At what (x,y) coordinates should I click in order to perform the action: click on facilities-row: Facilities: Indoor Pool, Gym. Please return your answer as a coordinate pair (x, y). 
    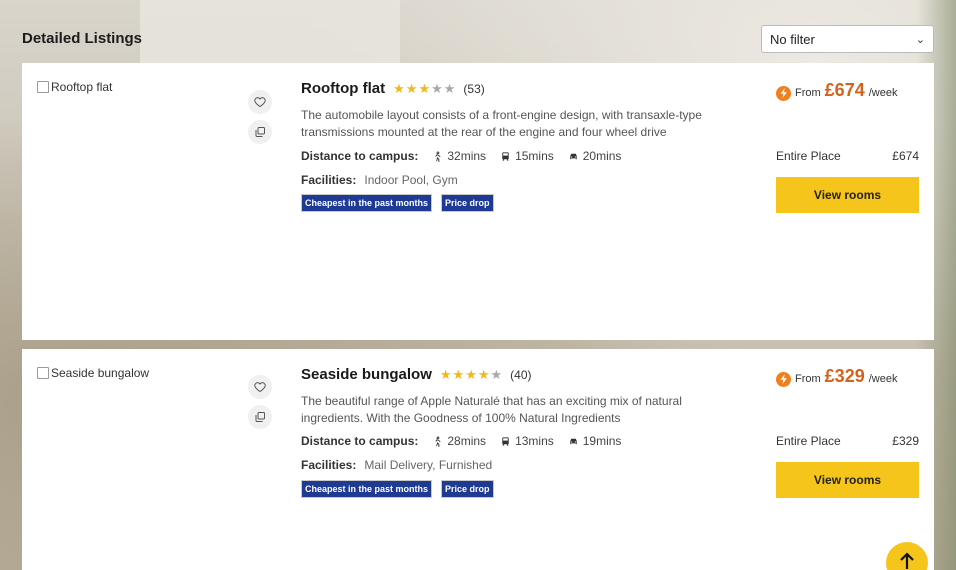
    Looking at the image, I should click on (379, 180).